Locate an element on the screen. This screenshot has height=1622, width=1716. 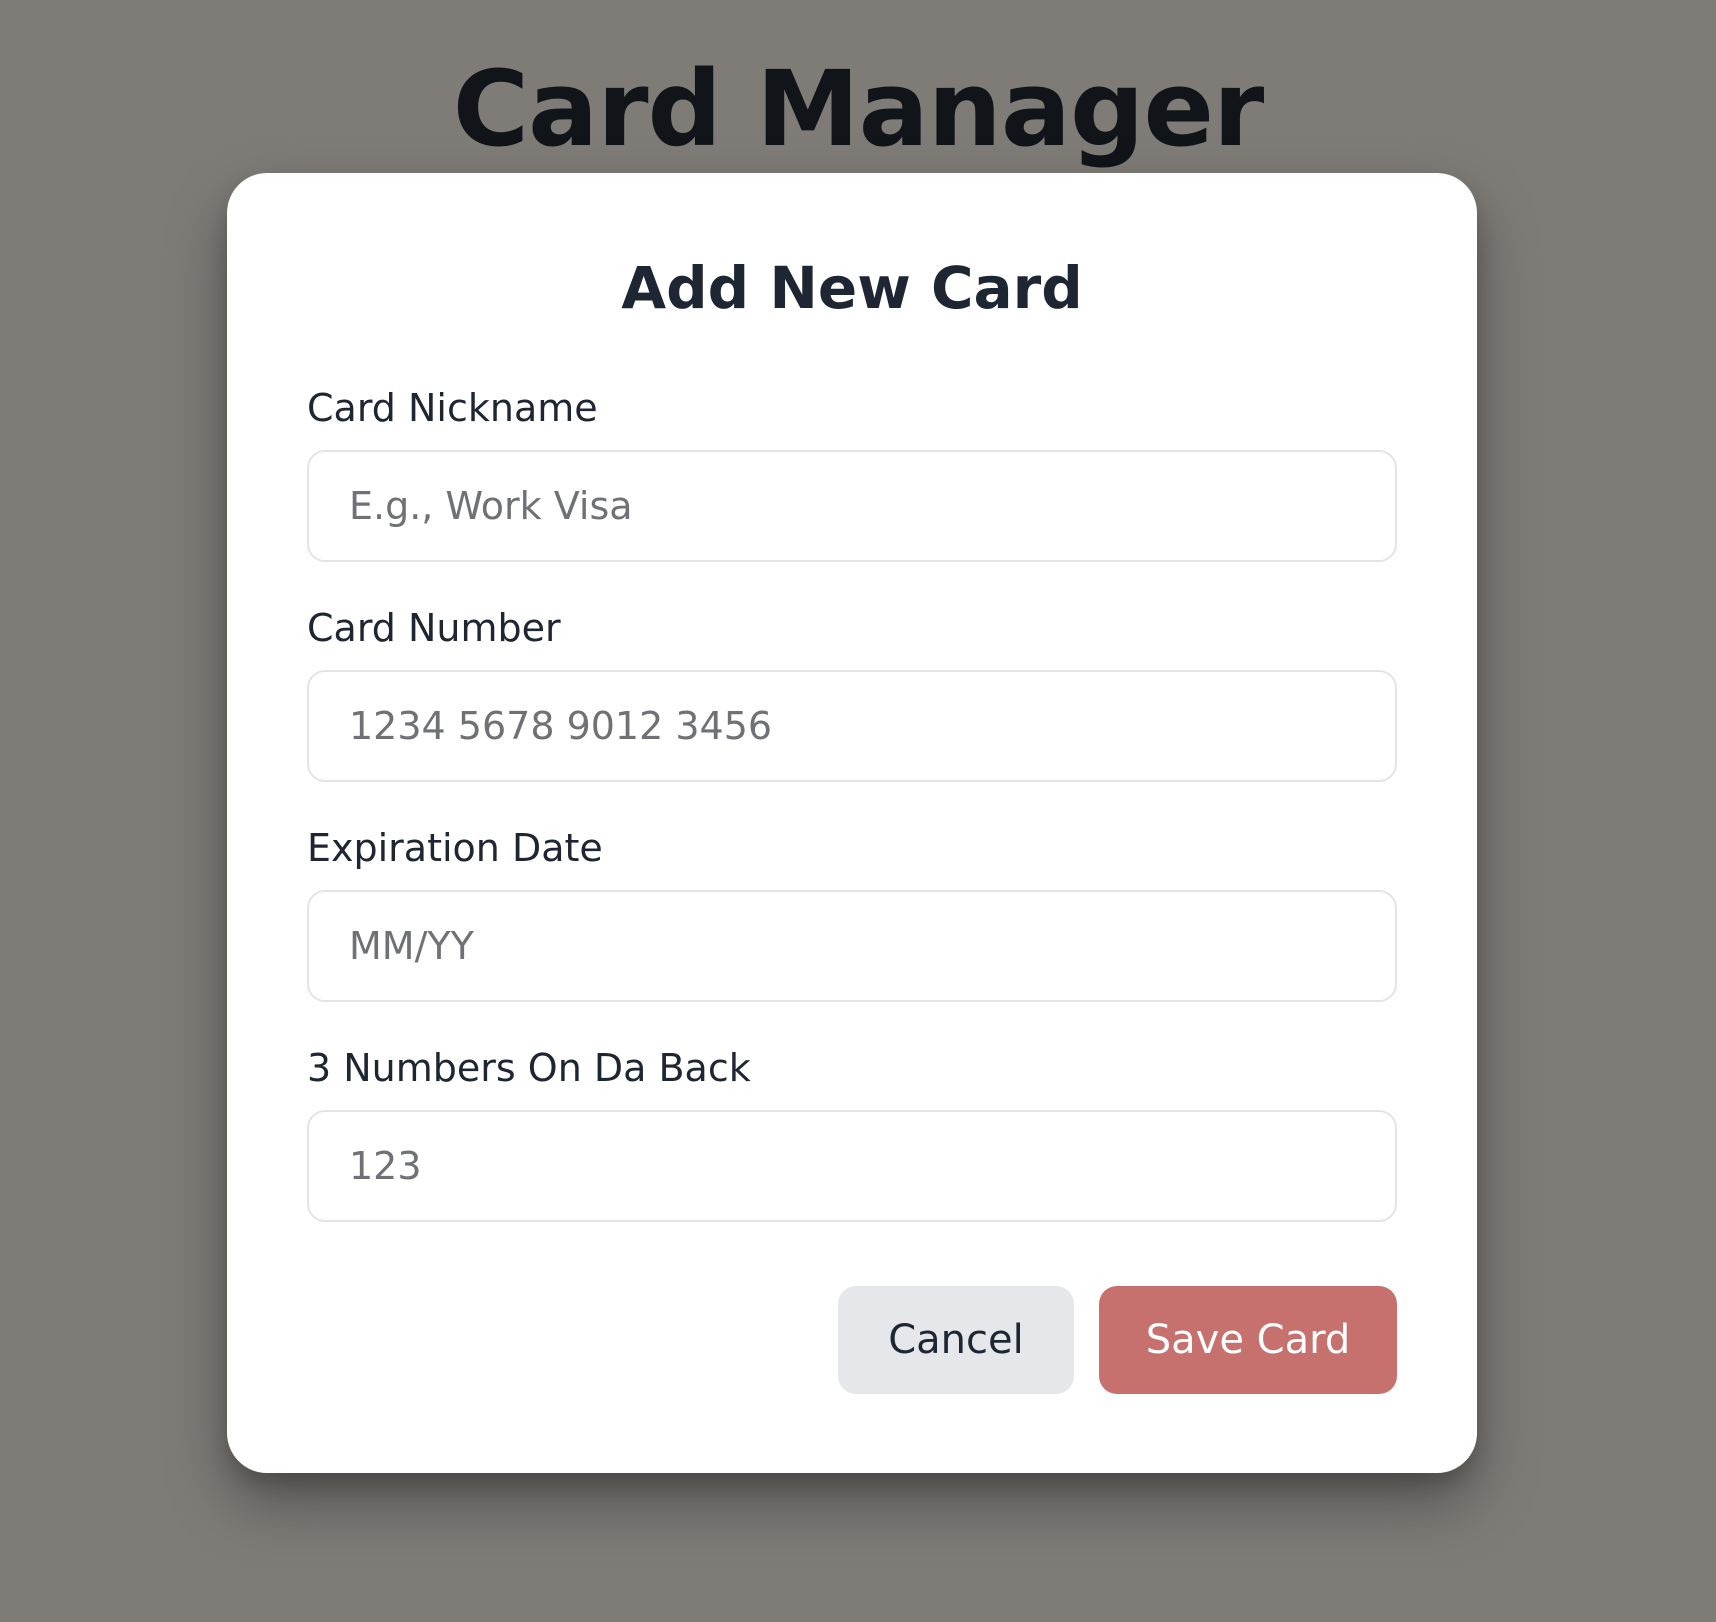
page-title: Card Manager is located at coordinates (858, 109).